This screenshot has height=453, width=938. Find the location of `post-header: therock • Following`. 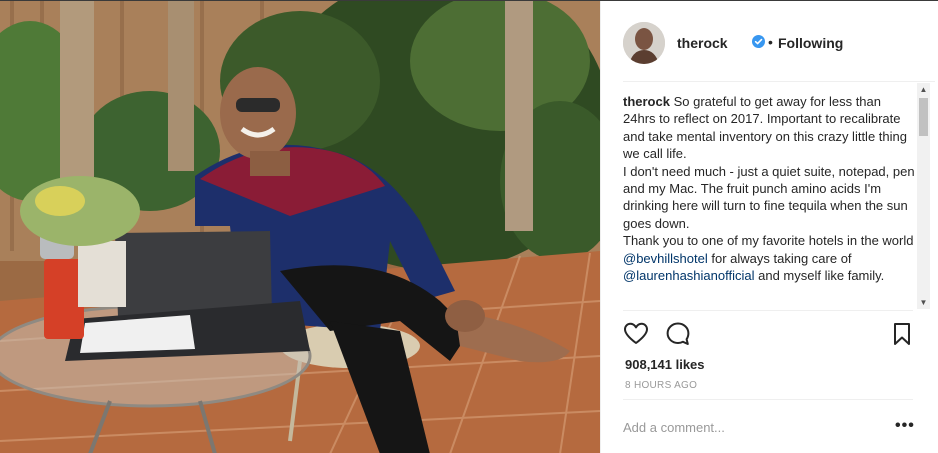

post-header: therock • Following is located at coordinates (779, 41).